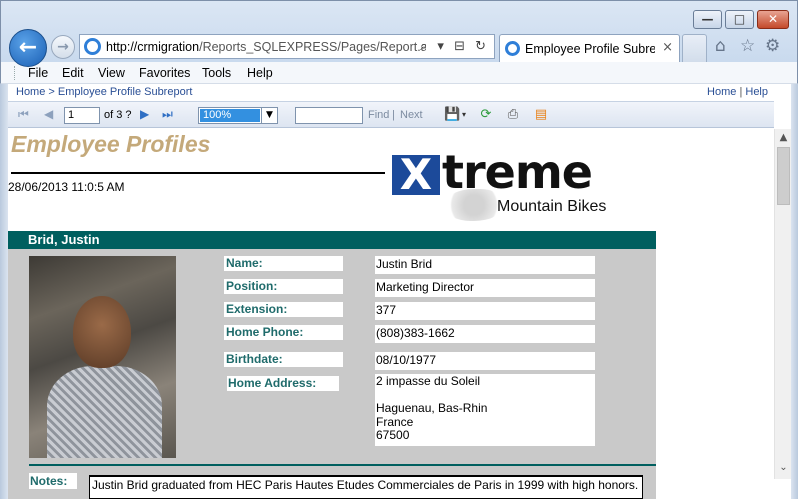  Describe the element at coordinates (283, 263) in the screenshot. I see `name-label: Name:` at that location.